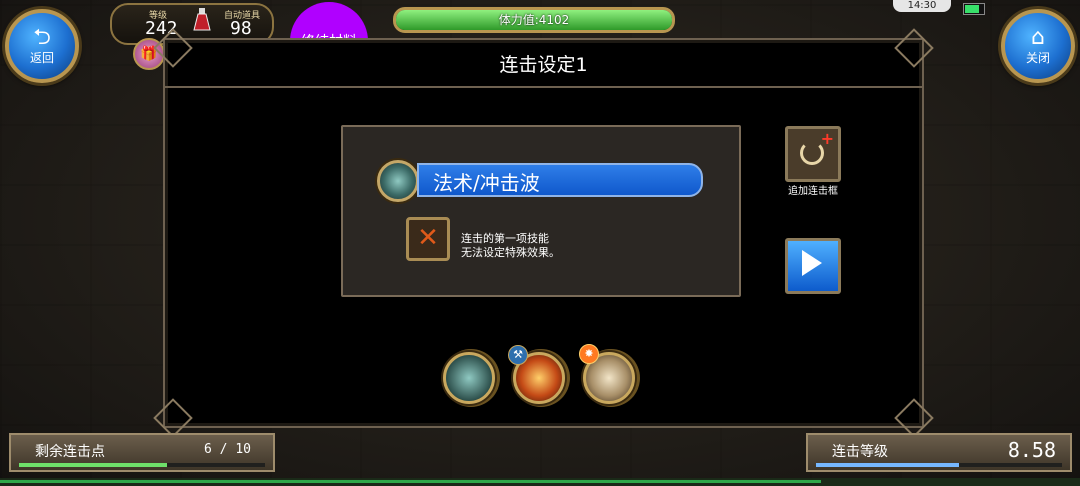 The height and width of the screenshot is (486, 1080). What do you see at coordinates (469, 378) in the screenshot?
I see `skill-magic-icon` at bounding box center [469, 378].